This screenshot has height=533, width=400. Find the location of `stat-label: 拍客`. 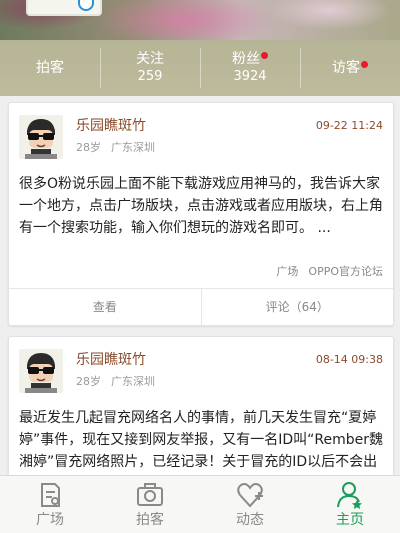

stat-label: 拍客 is located at coordinates (50, 68).